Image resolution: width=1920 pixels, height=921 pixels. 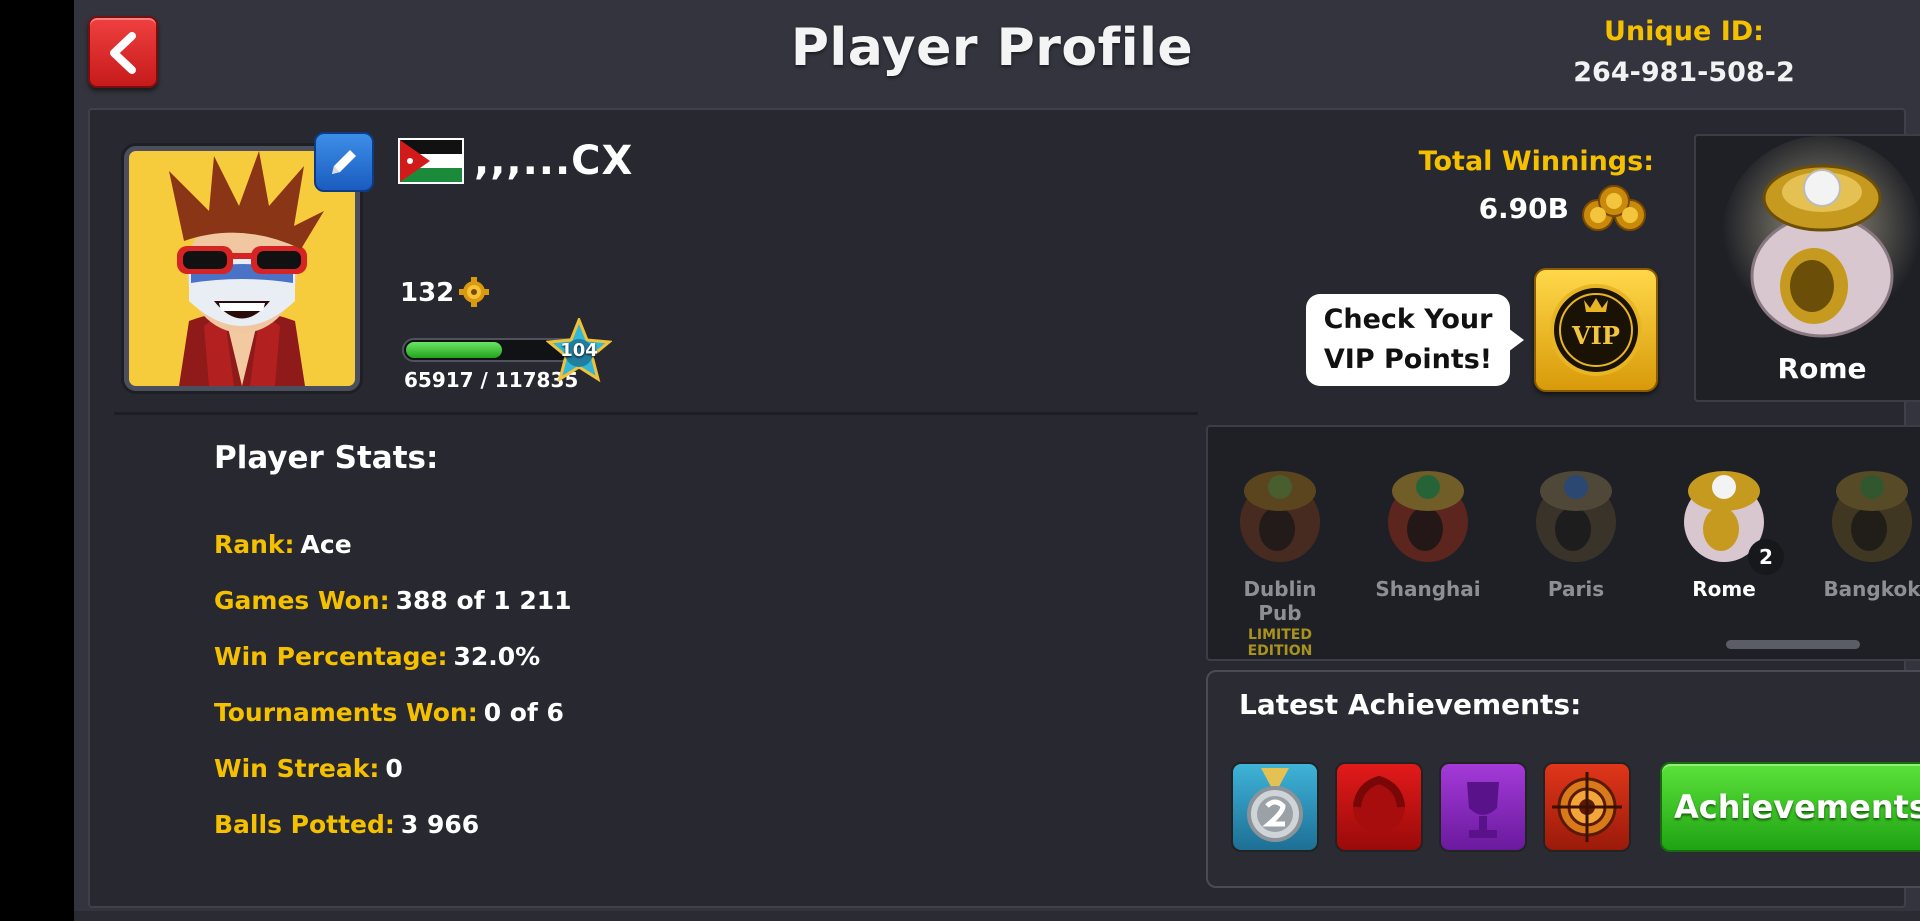 I want to click on stat-value: 388 of 1 211, so click(x=483, y=600).